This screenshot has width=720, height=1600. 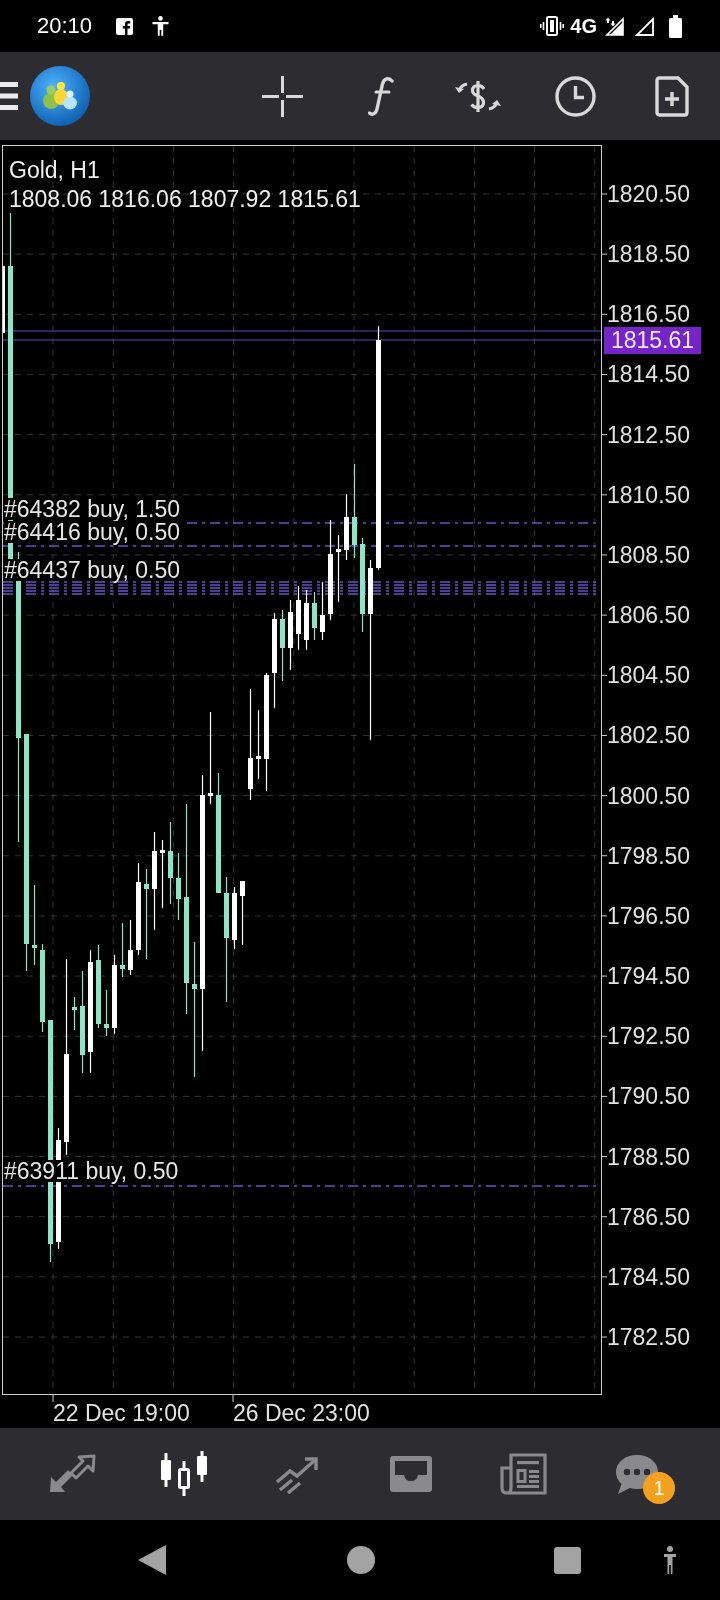 What do you see at coordinates (54, 170) in the screenshot?
I see `chart-title: Gold, H1` at bounding box center [54, 170].